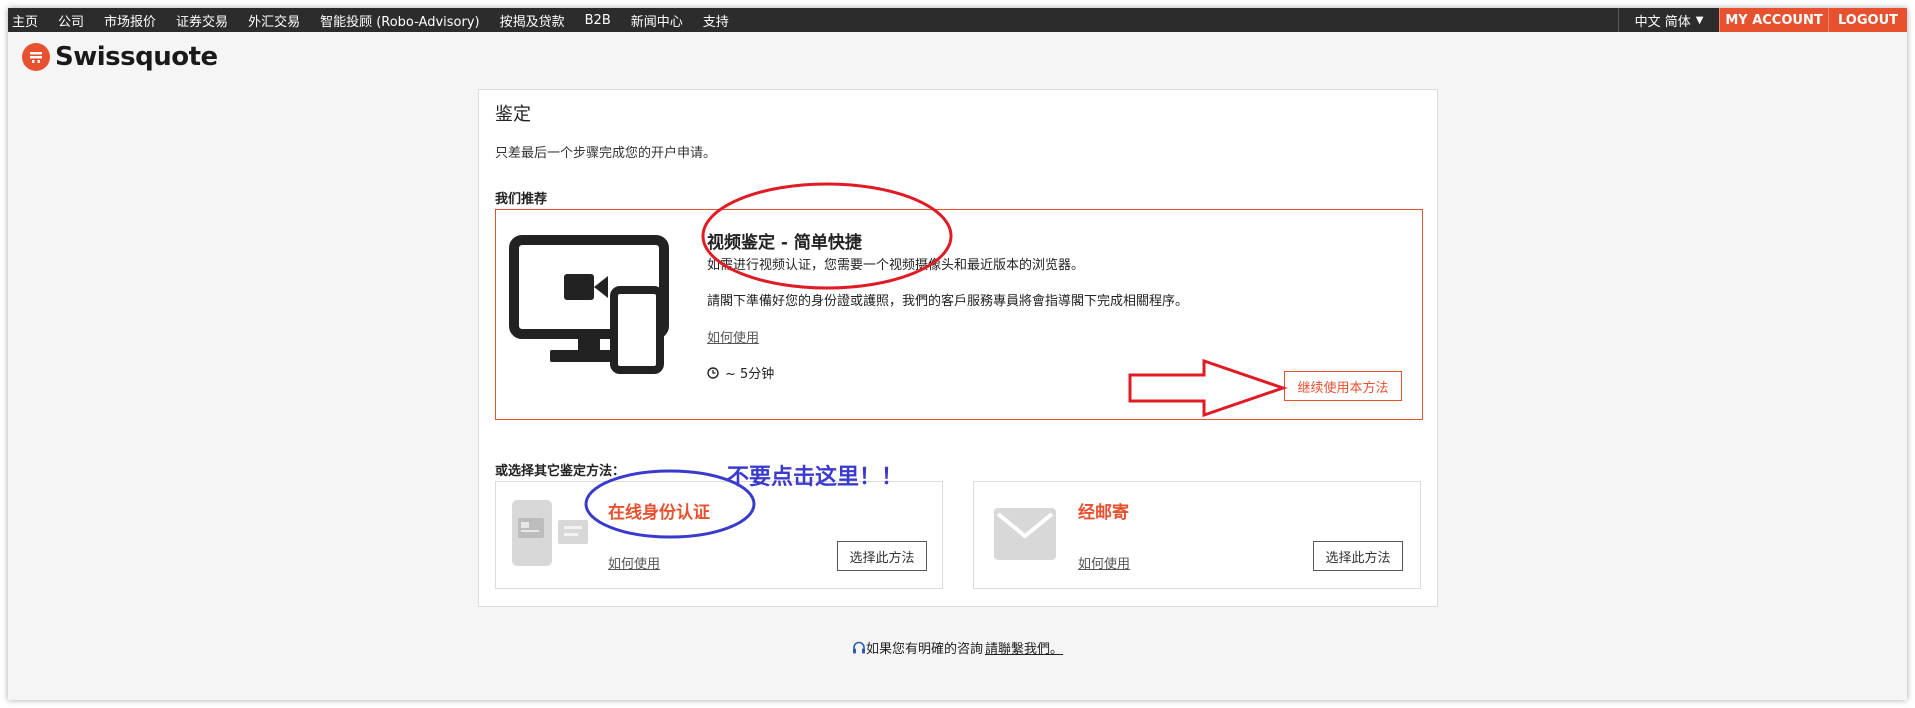 The width and height of the screenshot is (1915, 708). I want to click on video-requirement-text: 如需进行视频认证，您需要一个视频摄像头和最近版本的浏览器。, so click(896, 265).